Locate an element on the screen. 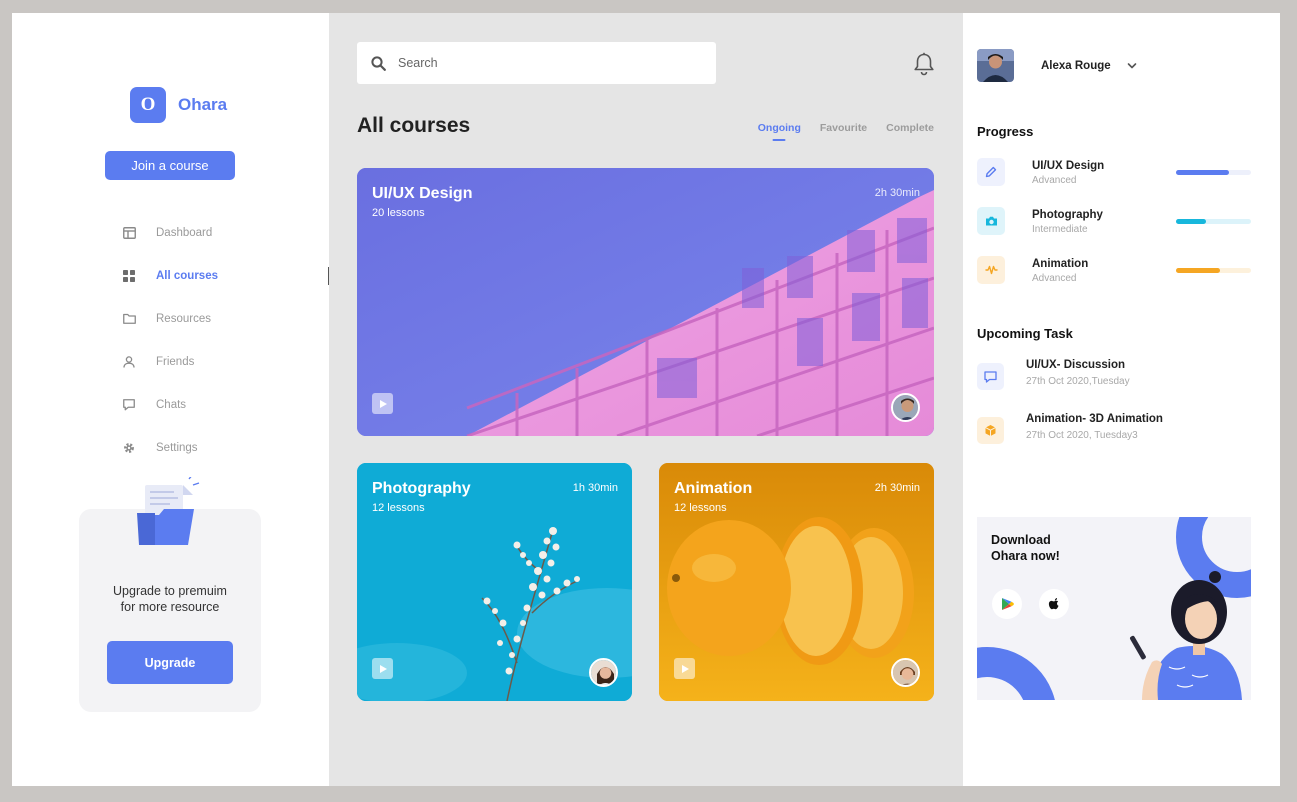  wave-icon is located at coordinates (991, 270).